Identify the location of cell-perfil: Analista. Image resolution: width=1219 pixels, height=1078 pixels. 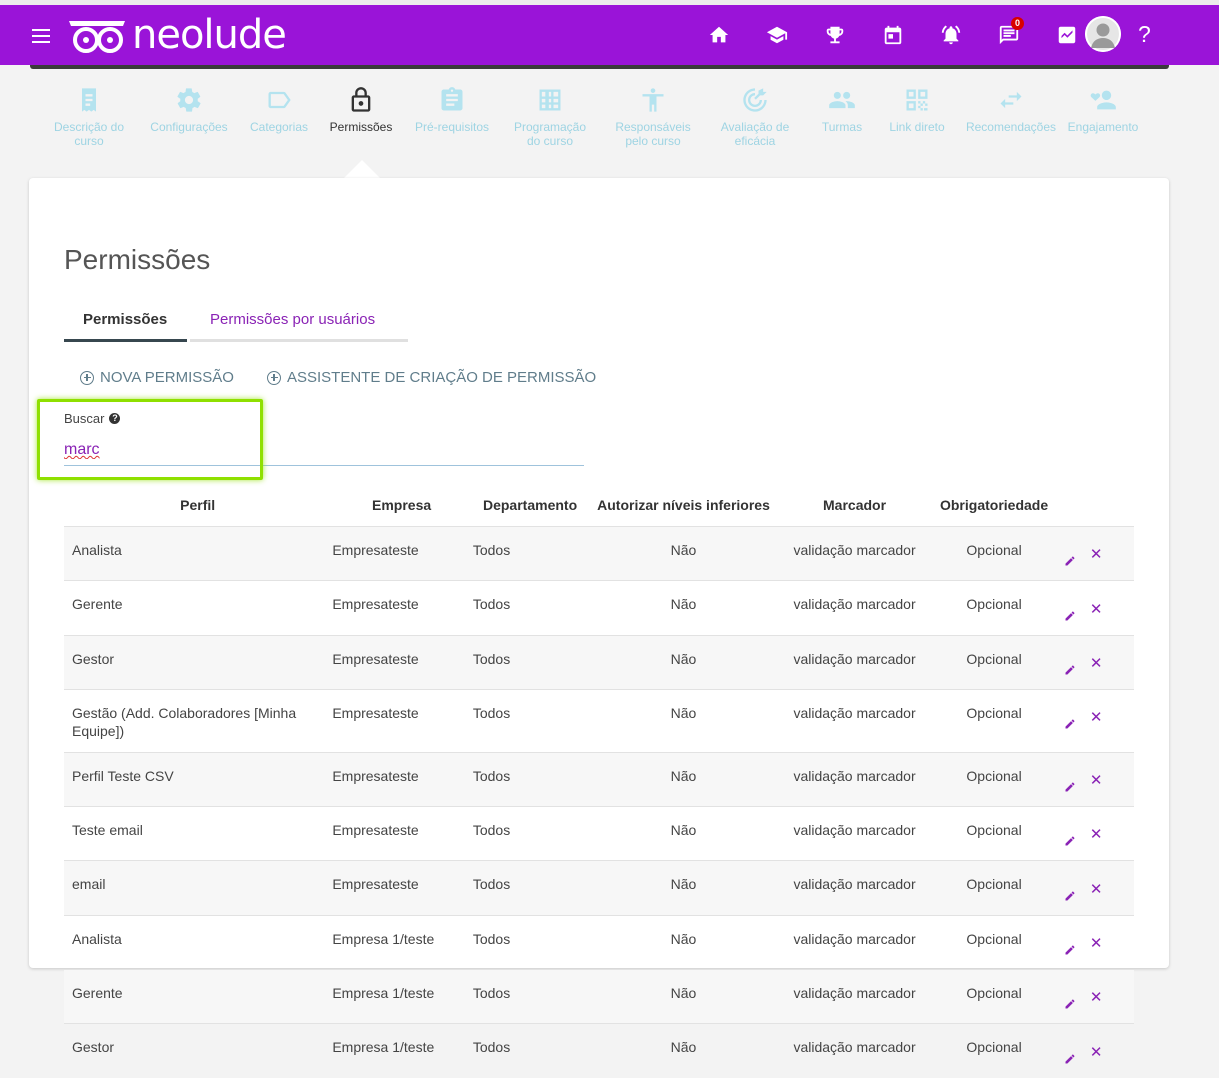
(197, 942).